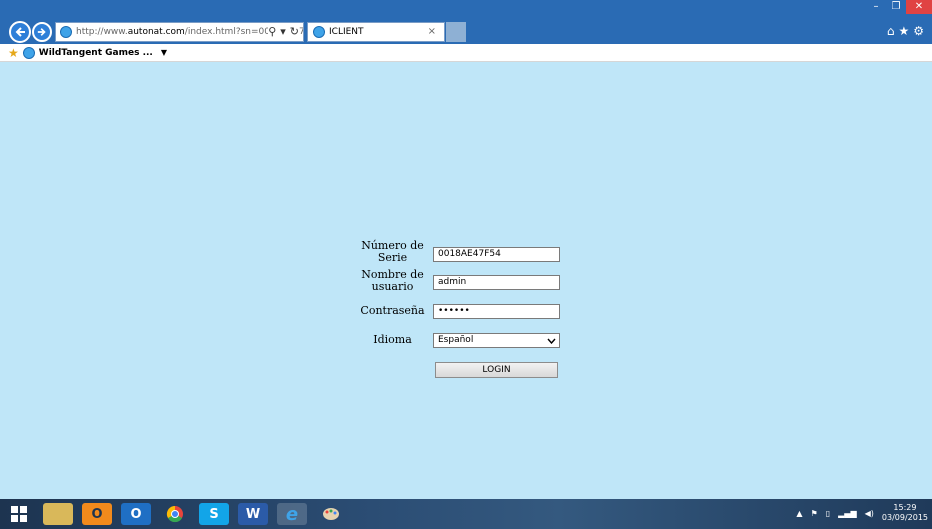 The height and width of the screenshot is (529, 932). I want to click on windows-start-icon, so click(19, 514).